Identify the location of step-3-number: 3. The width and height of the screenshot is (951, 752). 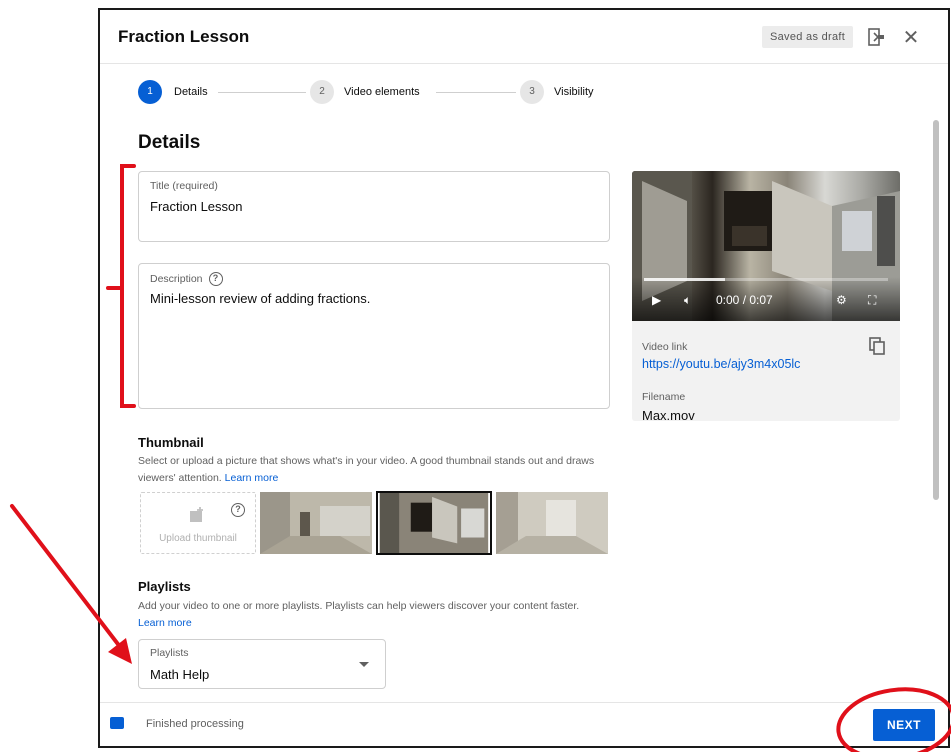
(532, 92).